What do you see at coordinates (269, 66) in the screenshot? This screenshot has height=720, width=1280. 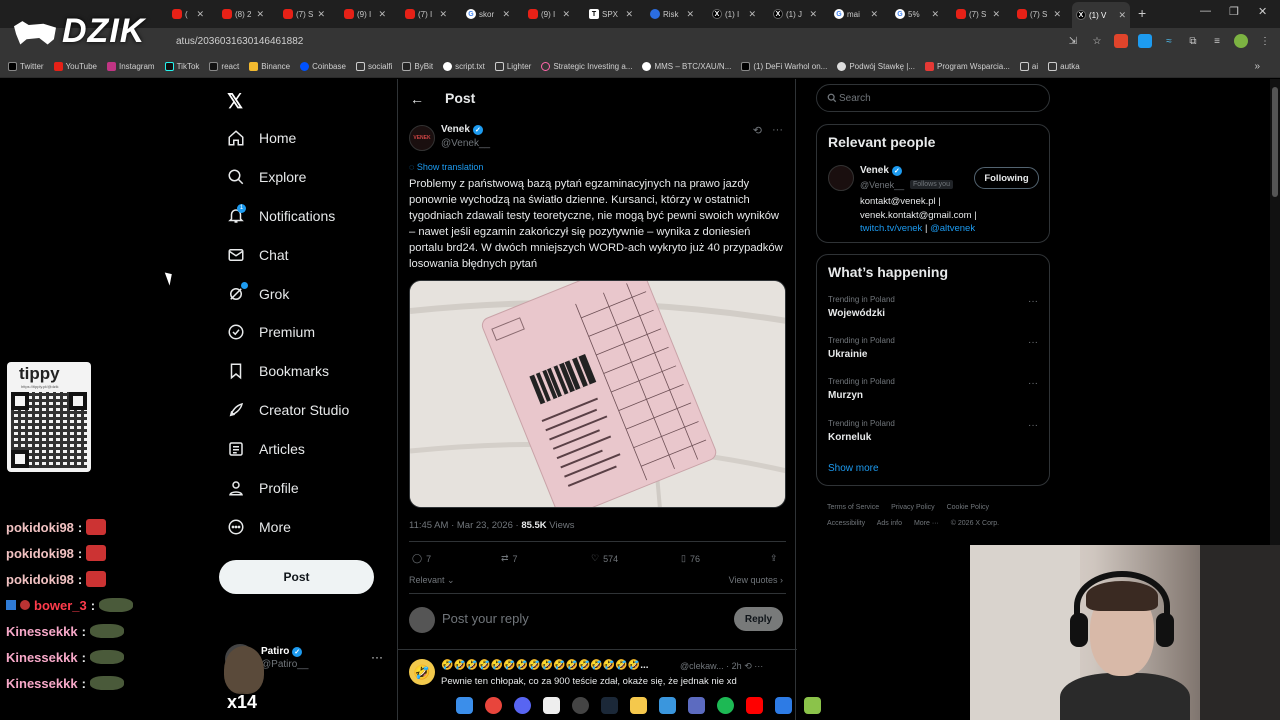 I see `bookmark-item: Binance` at bounding box center [269, 66].